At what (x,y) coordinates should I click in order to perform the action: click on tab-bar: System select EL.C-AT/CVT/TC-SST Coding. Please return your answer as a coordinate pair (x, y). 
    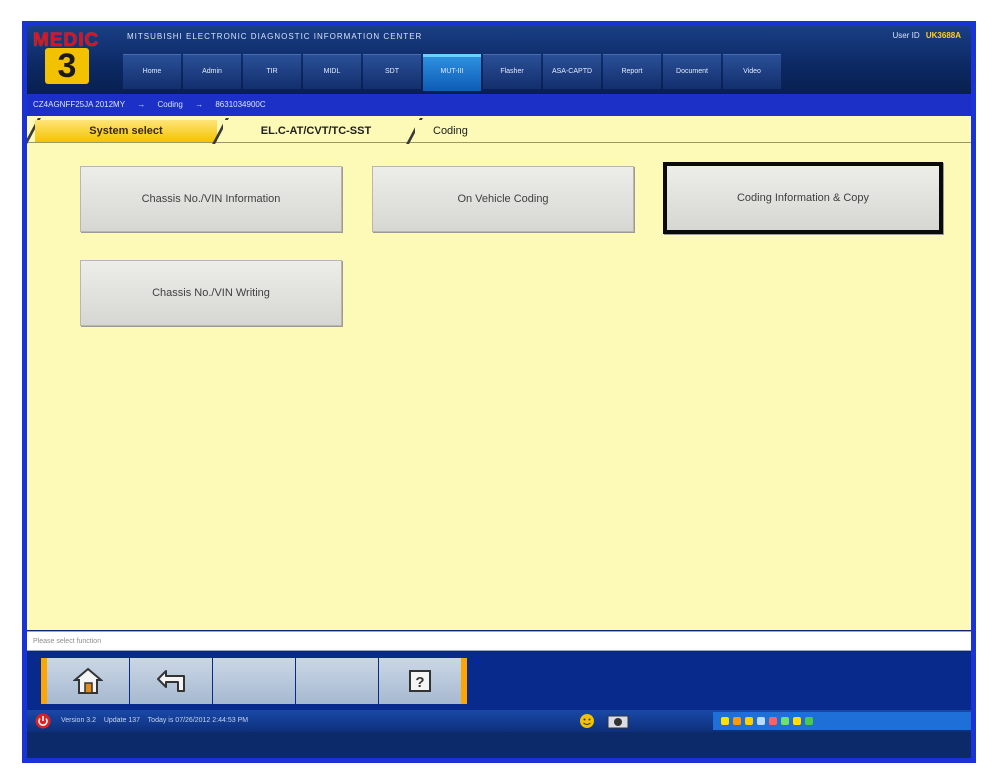
    Looking at the image, I should click on (499, 131).